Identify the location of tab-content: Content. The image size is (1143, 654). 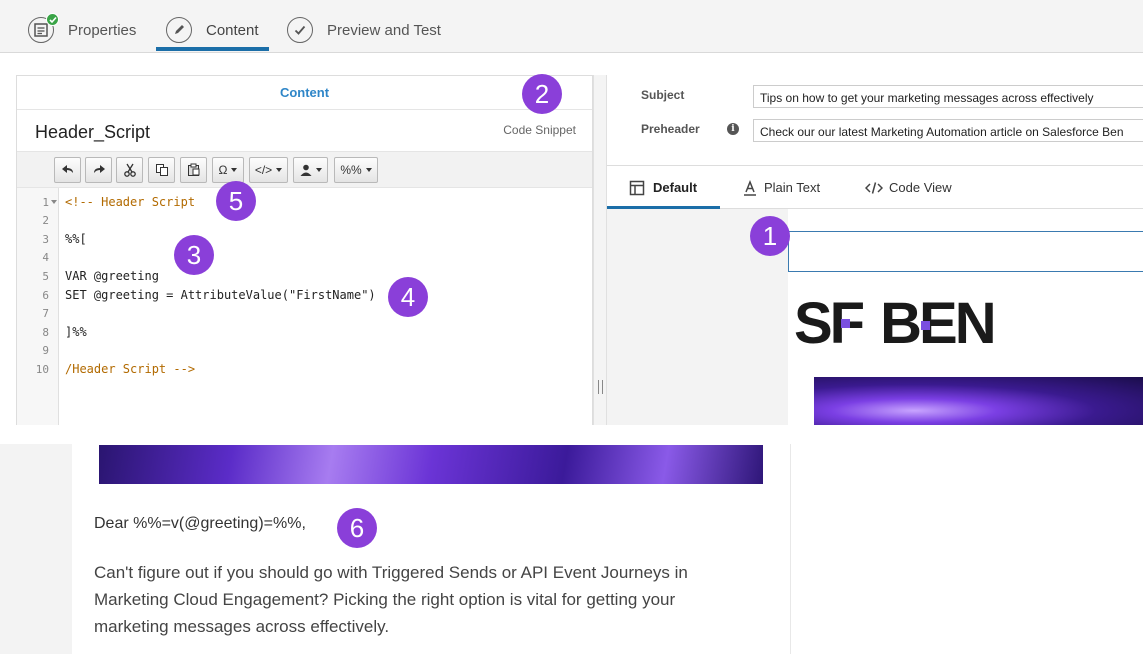
(212, 30).